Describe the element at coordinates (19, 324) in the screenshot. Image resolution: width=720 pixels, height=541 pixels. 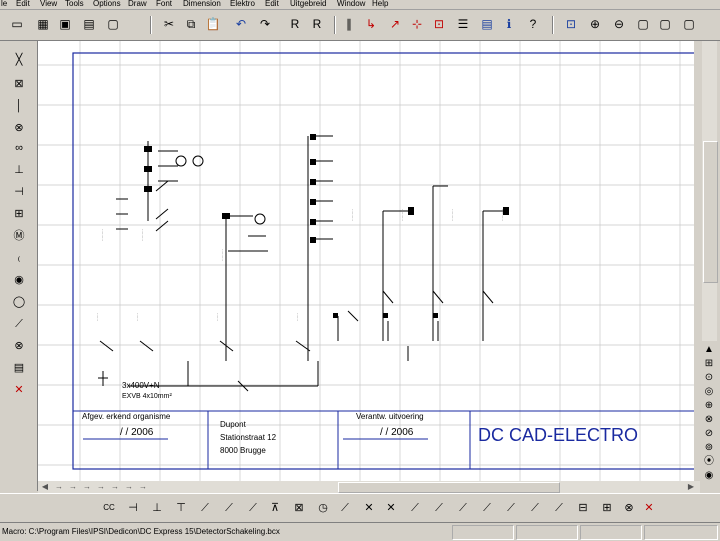
I see `diagonal-icon: ⟋` at that location.